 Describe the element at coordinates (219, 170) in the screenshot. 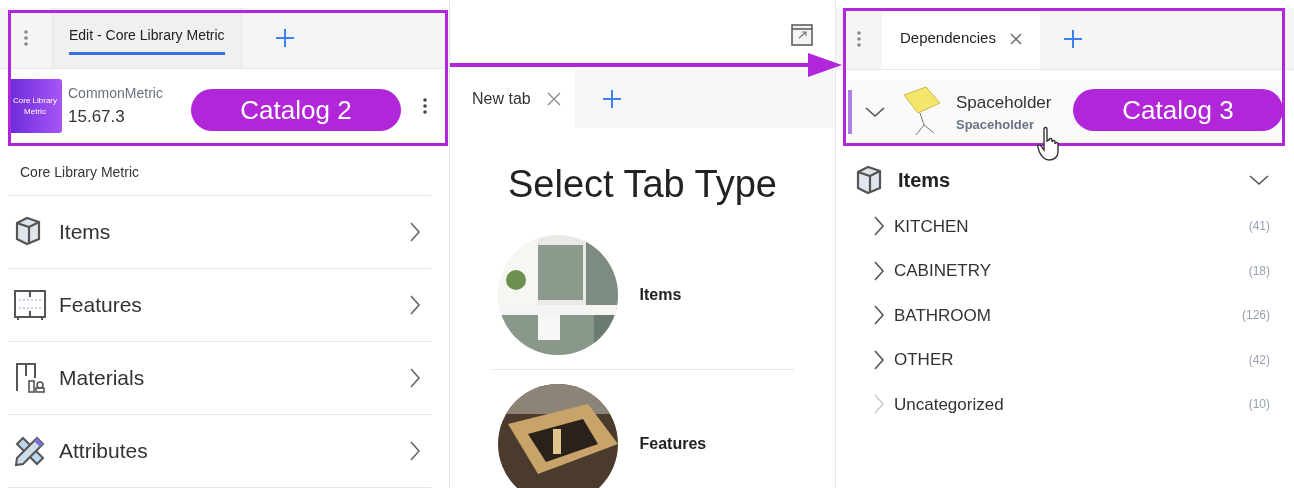

I see `section-label: Core Library Metric` at that location.